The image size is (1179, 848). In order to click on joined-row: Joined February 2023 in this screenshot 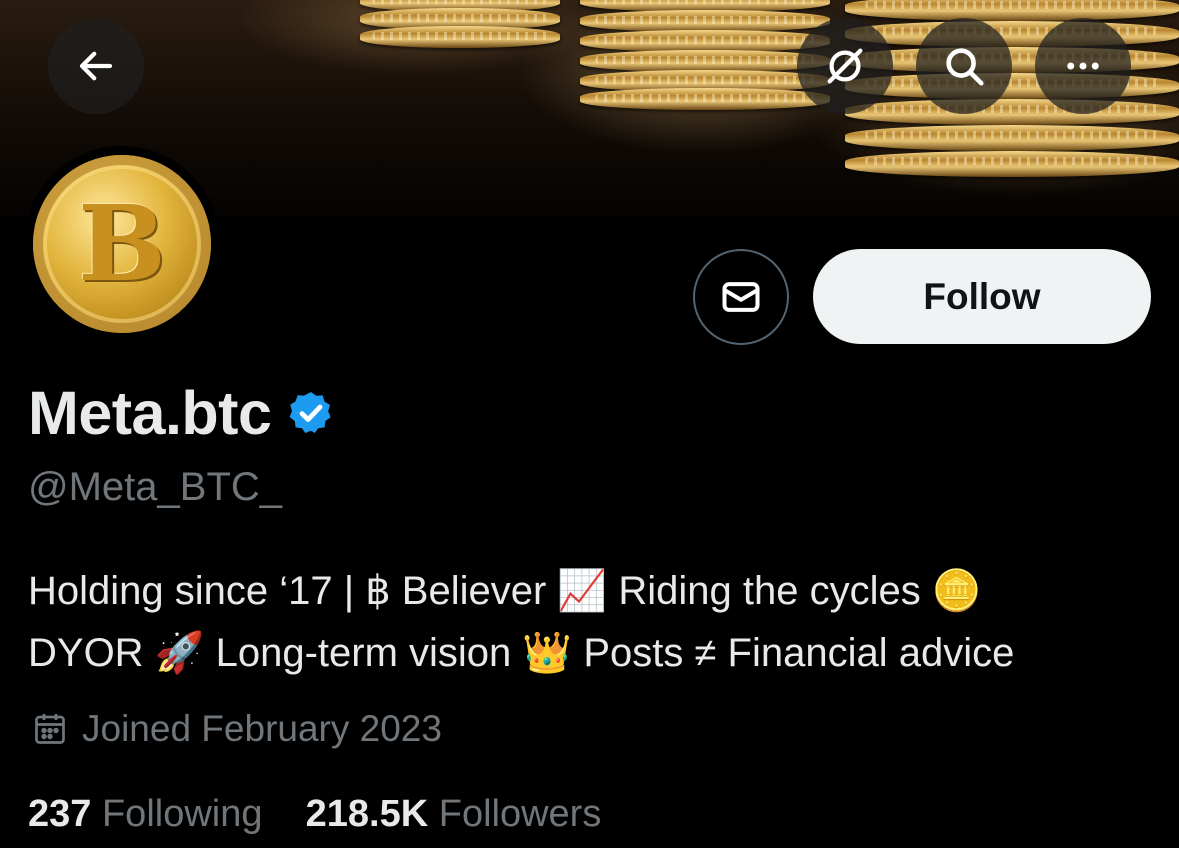, I will do `click(237, 729)`.